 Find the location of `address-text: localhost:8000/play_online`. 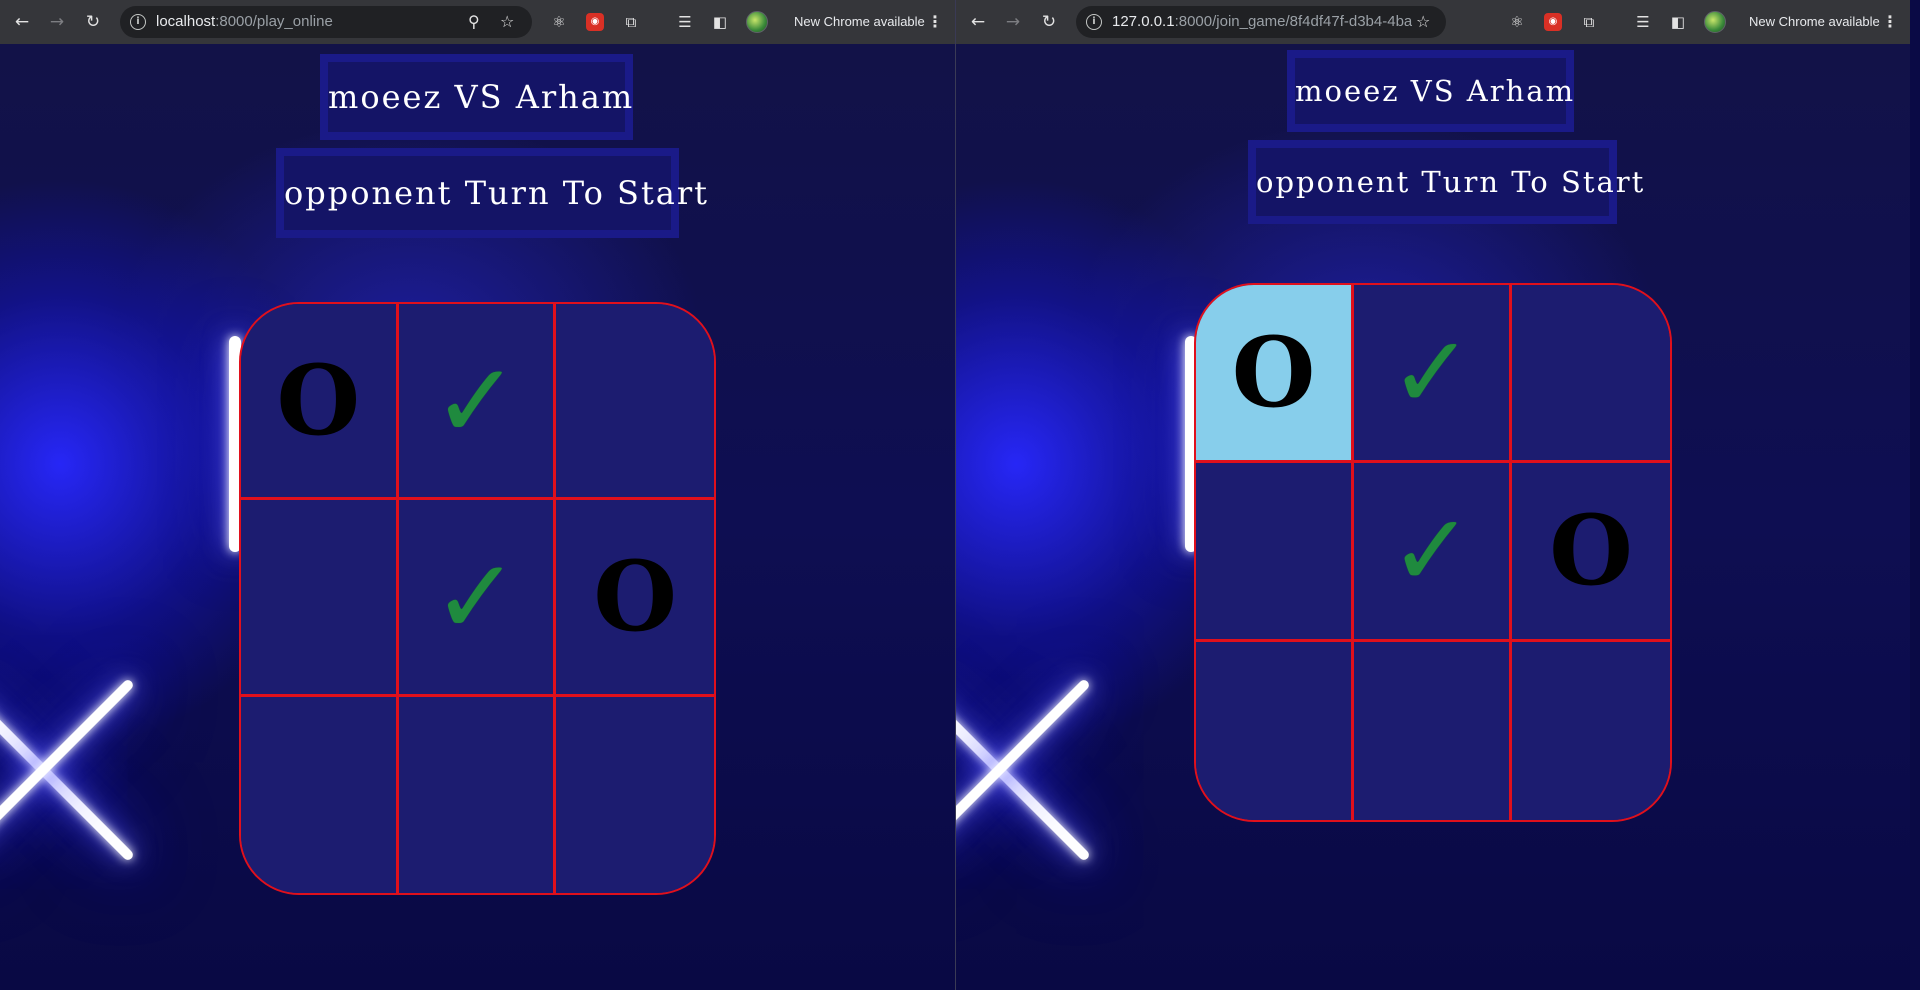

address-text: localhost:8000/play_online is located at coordinates (306, 21).